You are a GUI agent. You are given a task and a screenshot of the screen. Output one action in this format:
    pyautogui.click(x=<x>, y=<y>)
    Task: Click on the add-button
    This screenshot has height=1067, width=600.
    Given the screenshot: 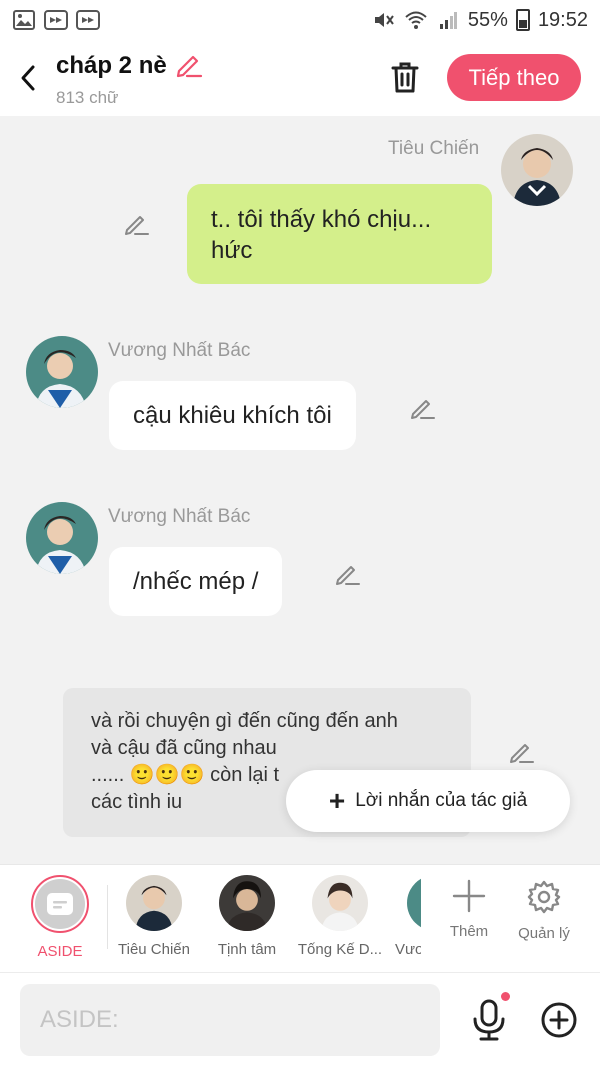 What is the action you would take?
    pyautogui.click(x=559, y=1020)
    